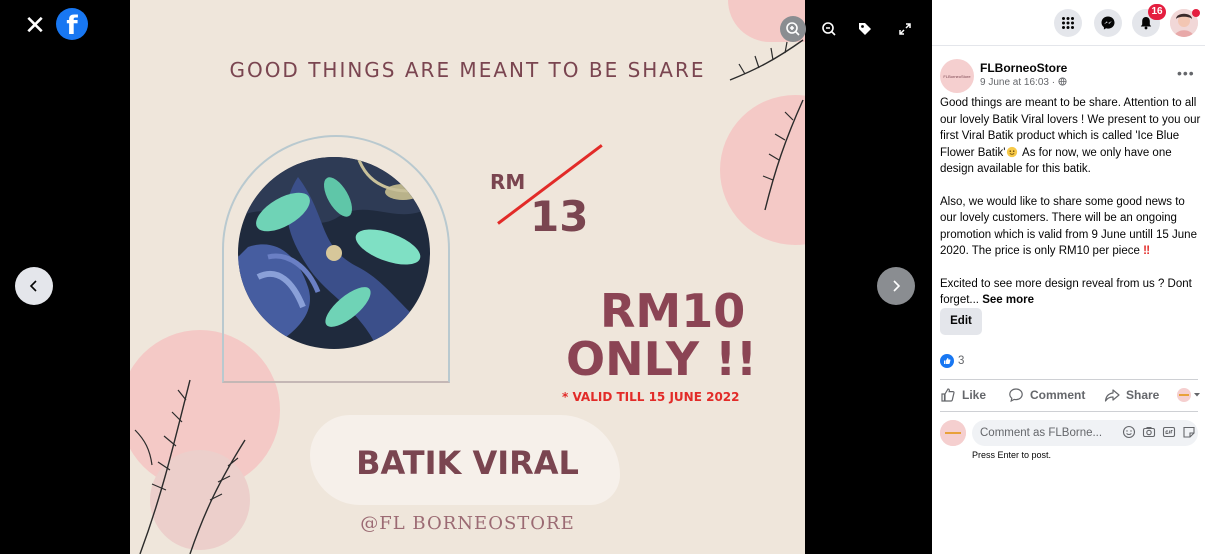  Describe the element at coordinates (947, 361) in the screenshot. I see `like-reaction-icon` at that location.